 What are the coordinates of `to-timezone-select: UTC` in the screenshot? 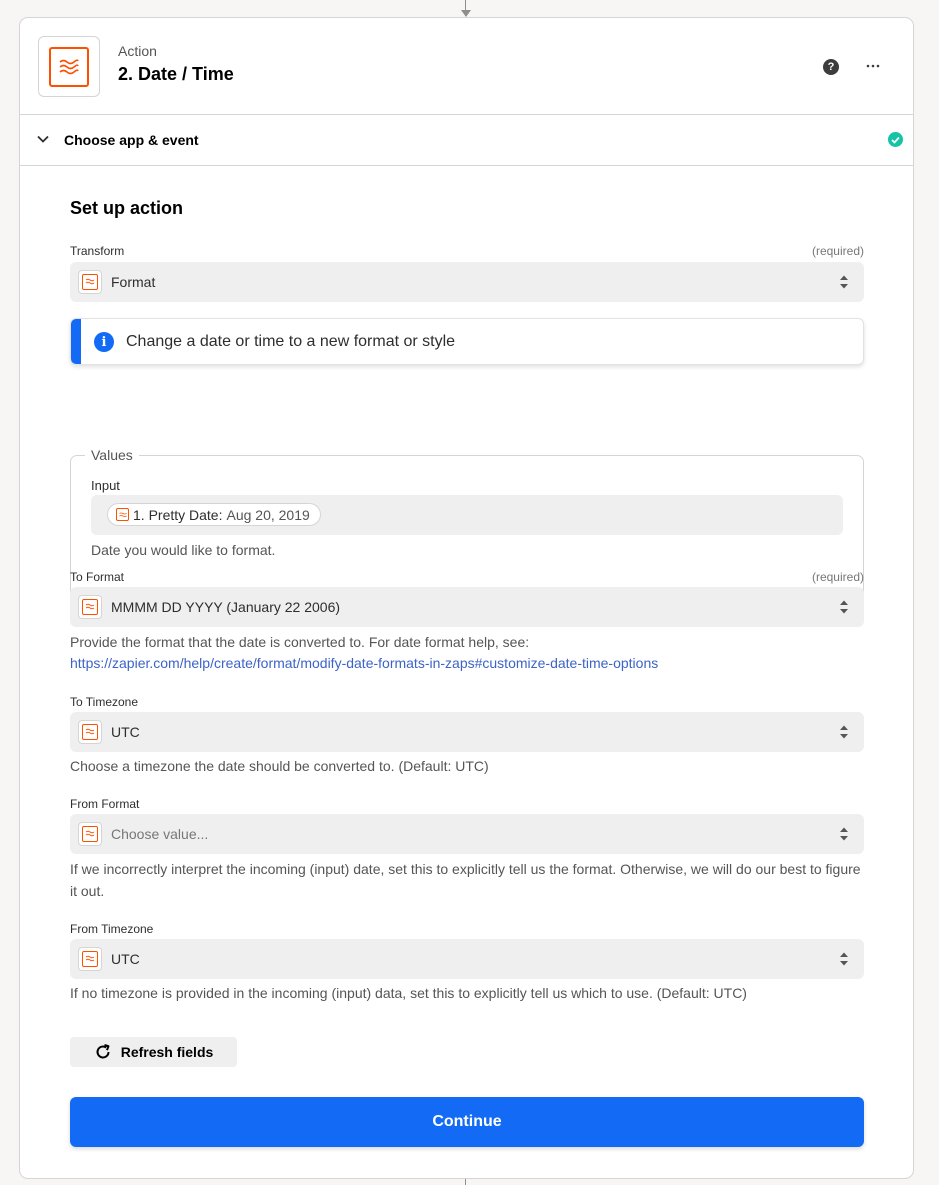 It's located at (467, 732).